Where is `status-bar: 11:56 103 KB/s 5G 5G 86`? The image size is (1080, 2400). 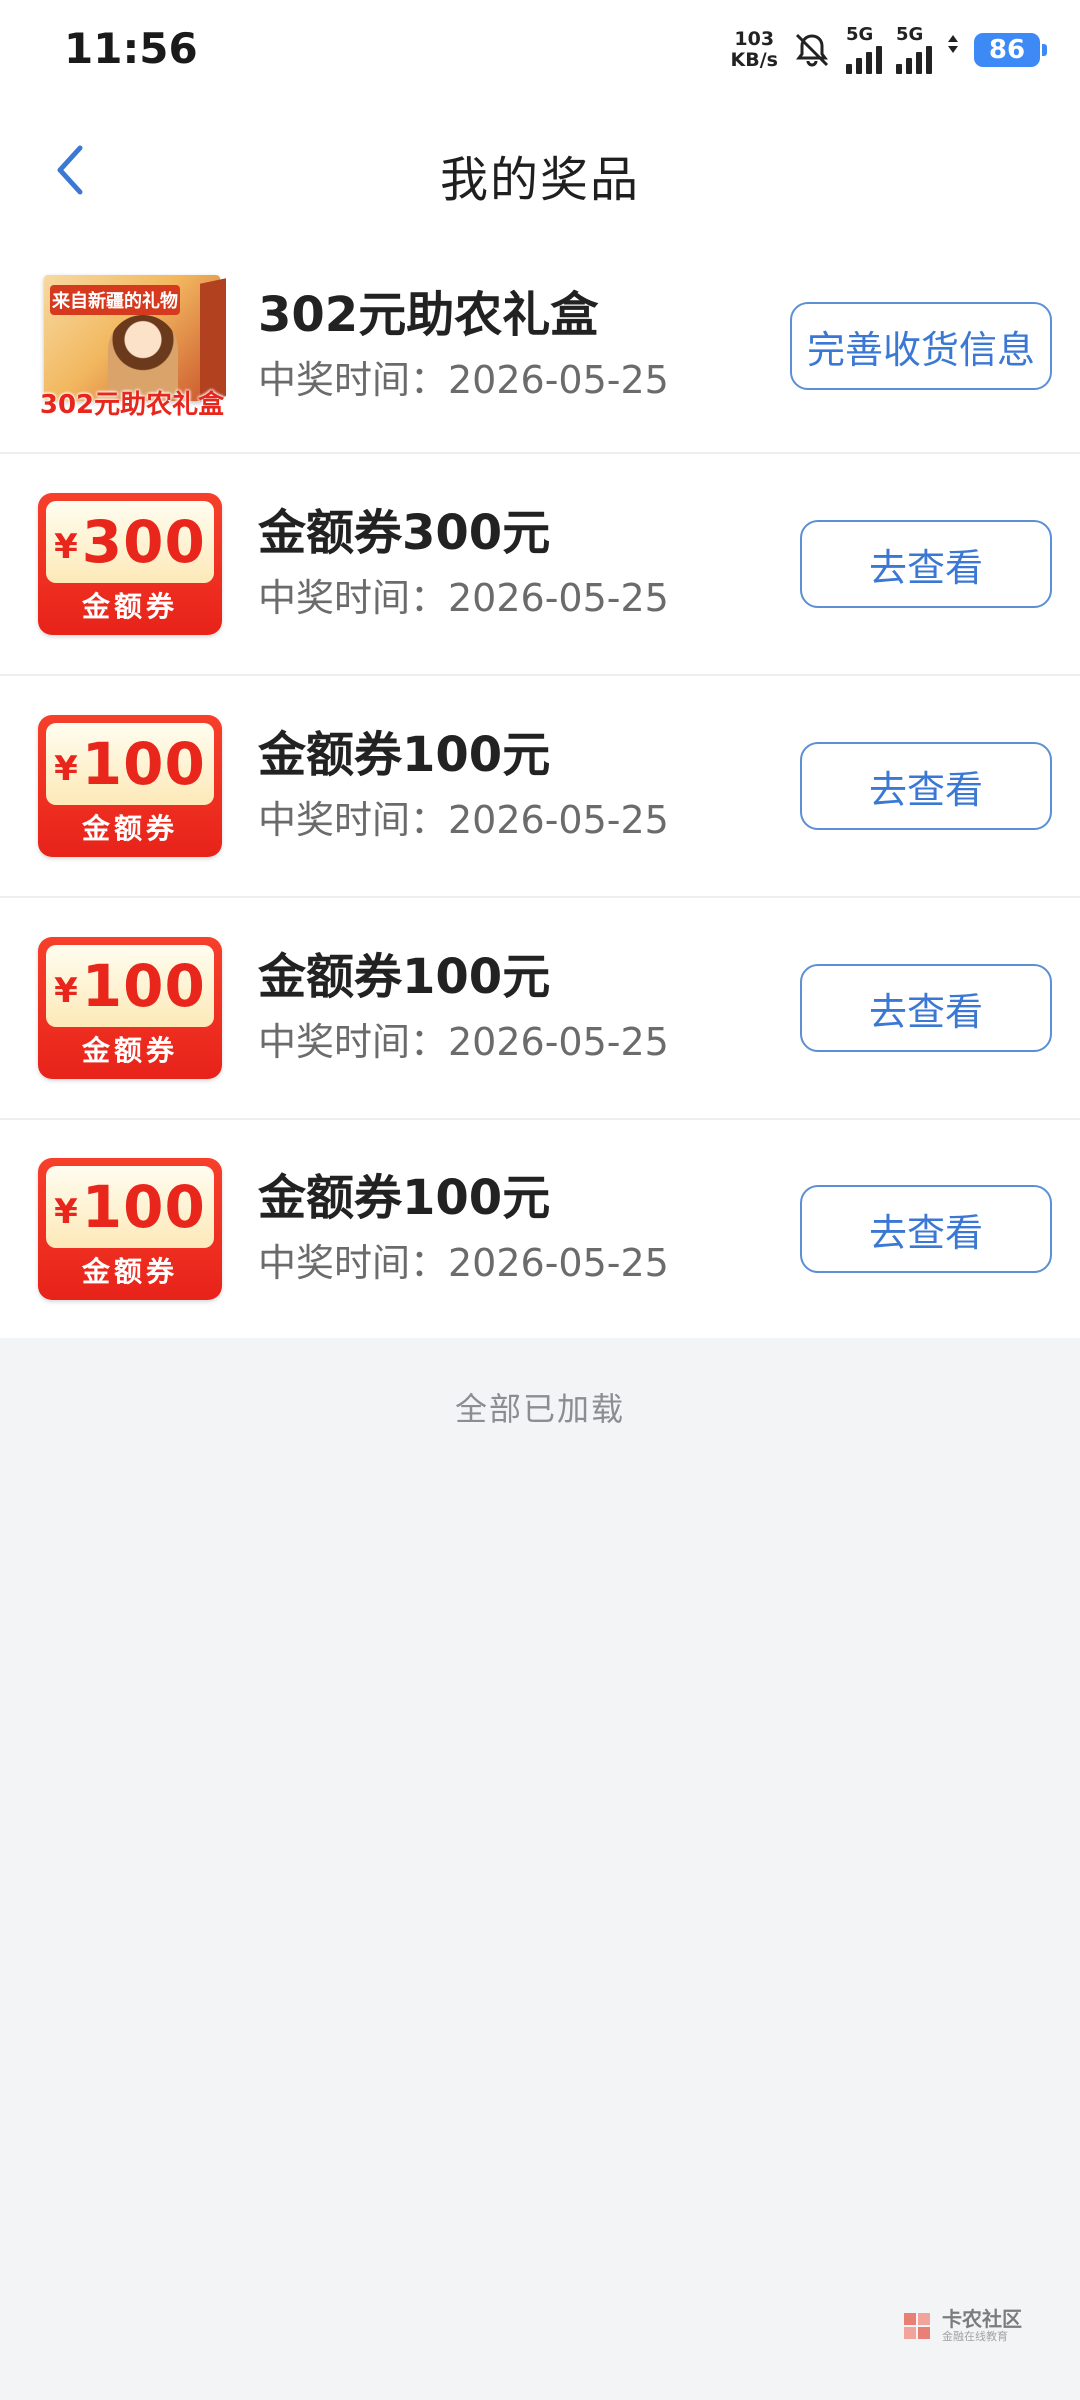
status-bar: 11:56 103 KB/s 5G 5G 86 is located at coordinates (540, 50).